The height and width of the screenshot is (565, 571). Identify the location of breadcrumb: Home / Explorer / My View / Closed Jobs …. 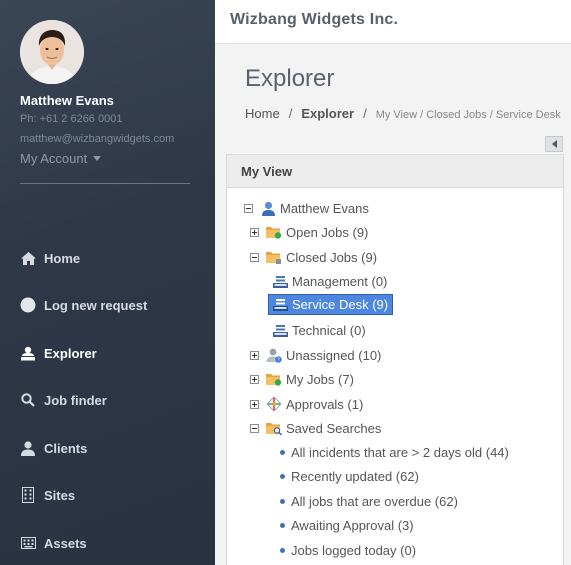
(403, 113).